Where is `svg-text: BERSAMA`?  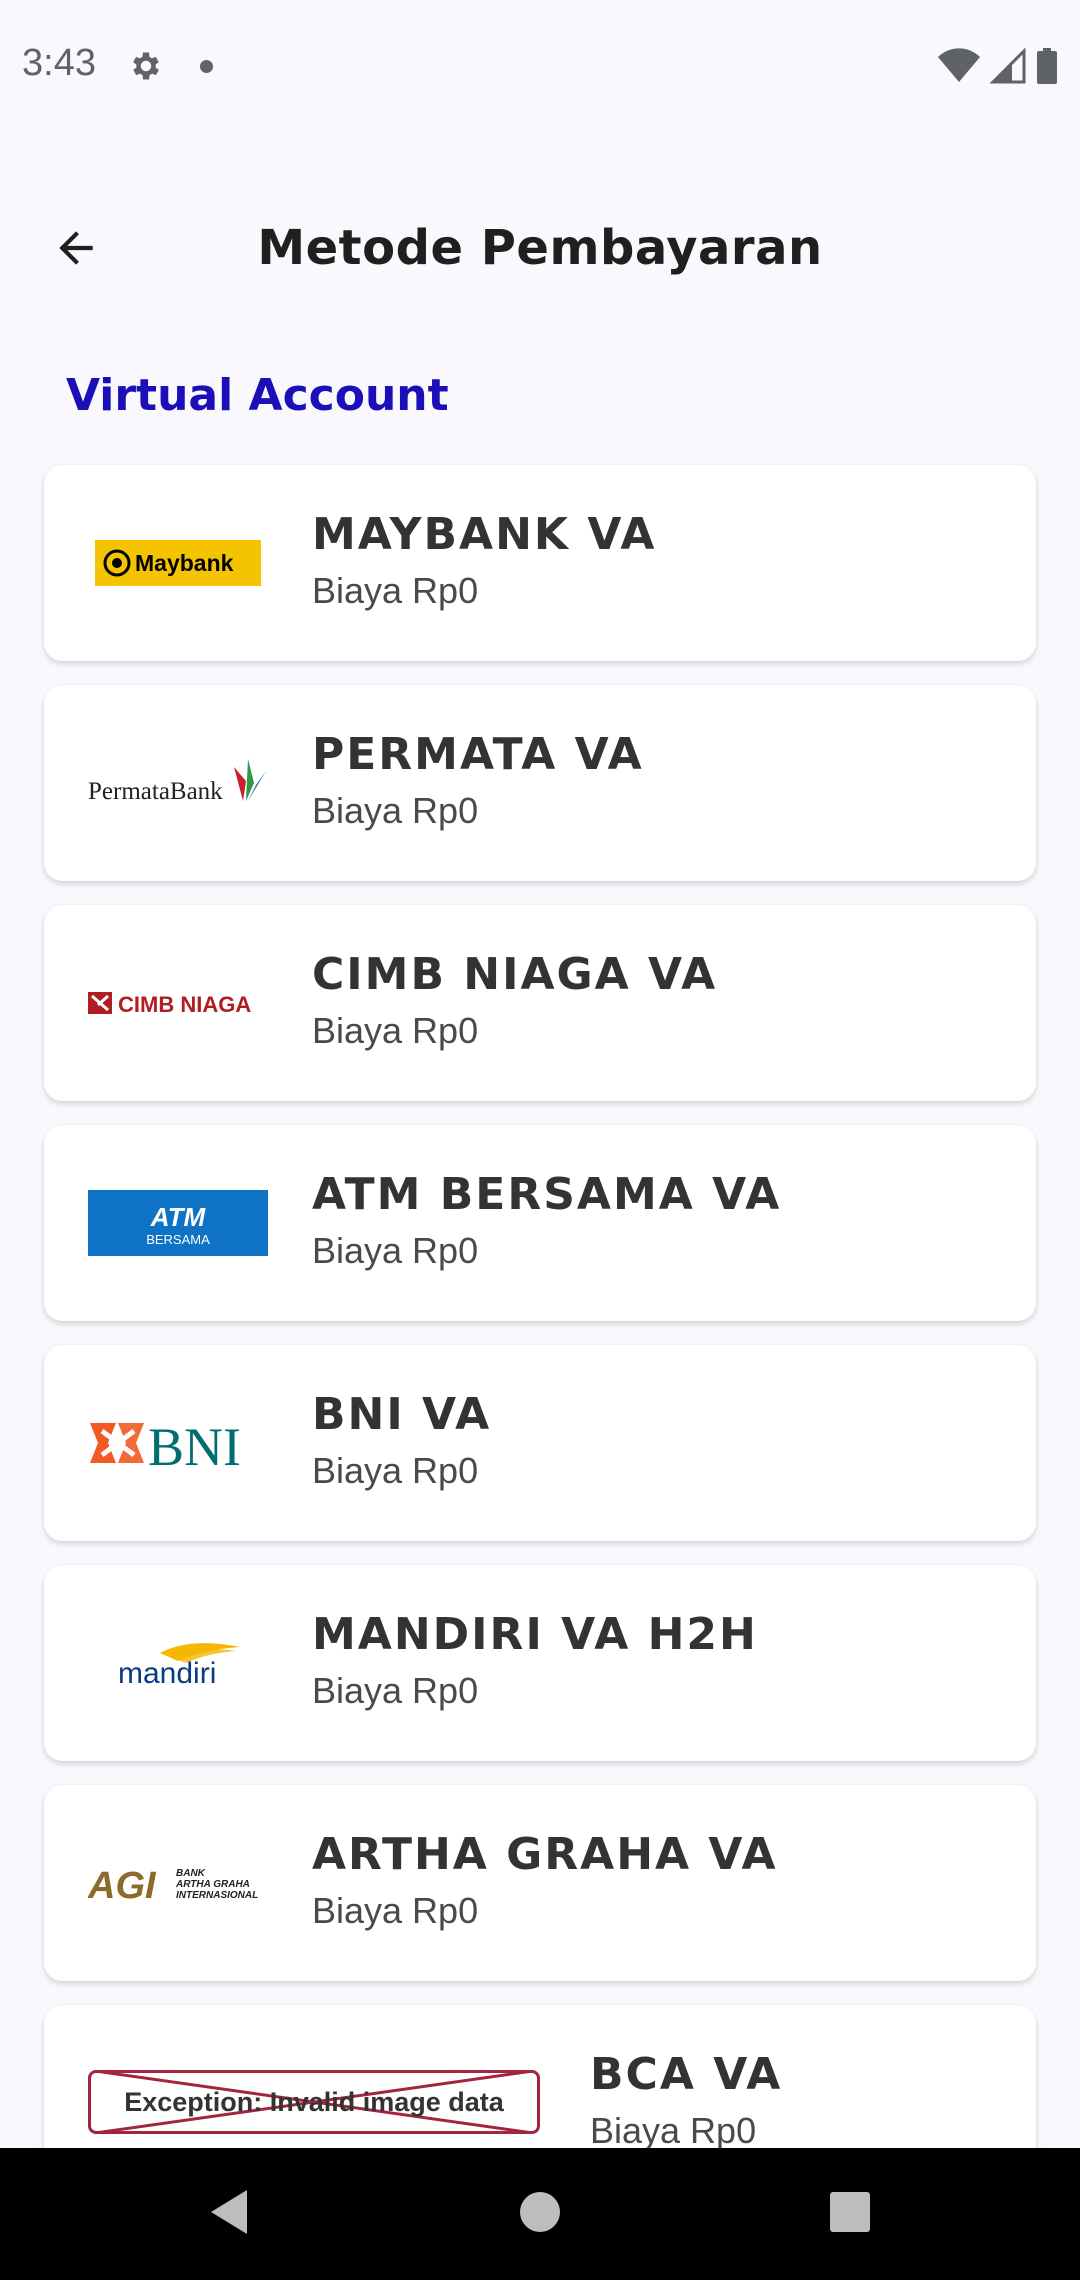
svg-text: BERSAMA is located at coordinates (178, 1239).